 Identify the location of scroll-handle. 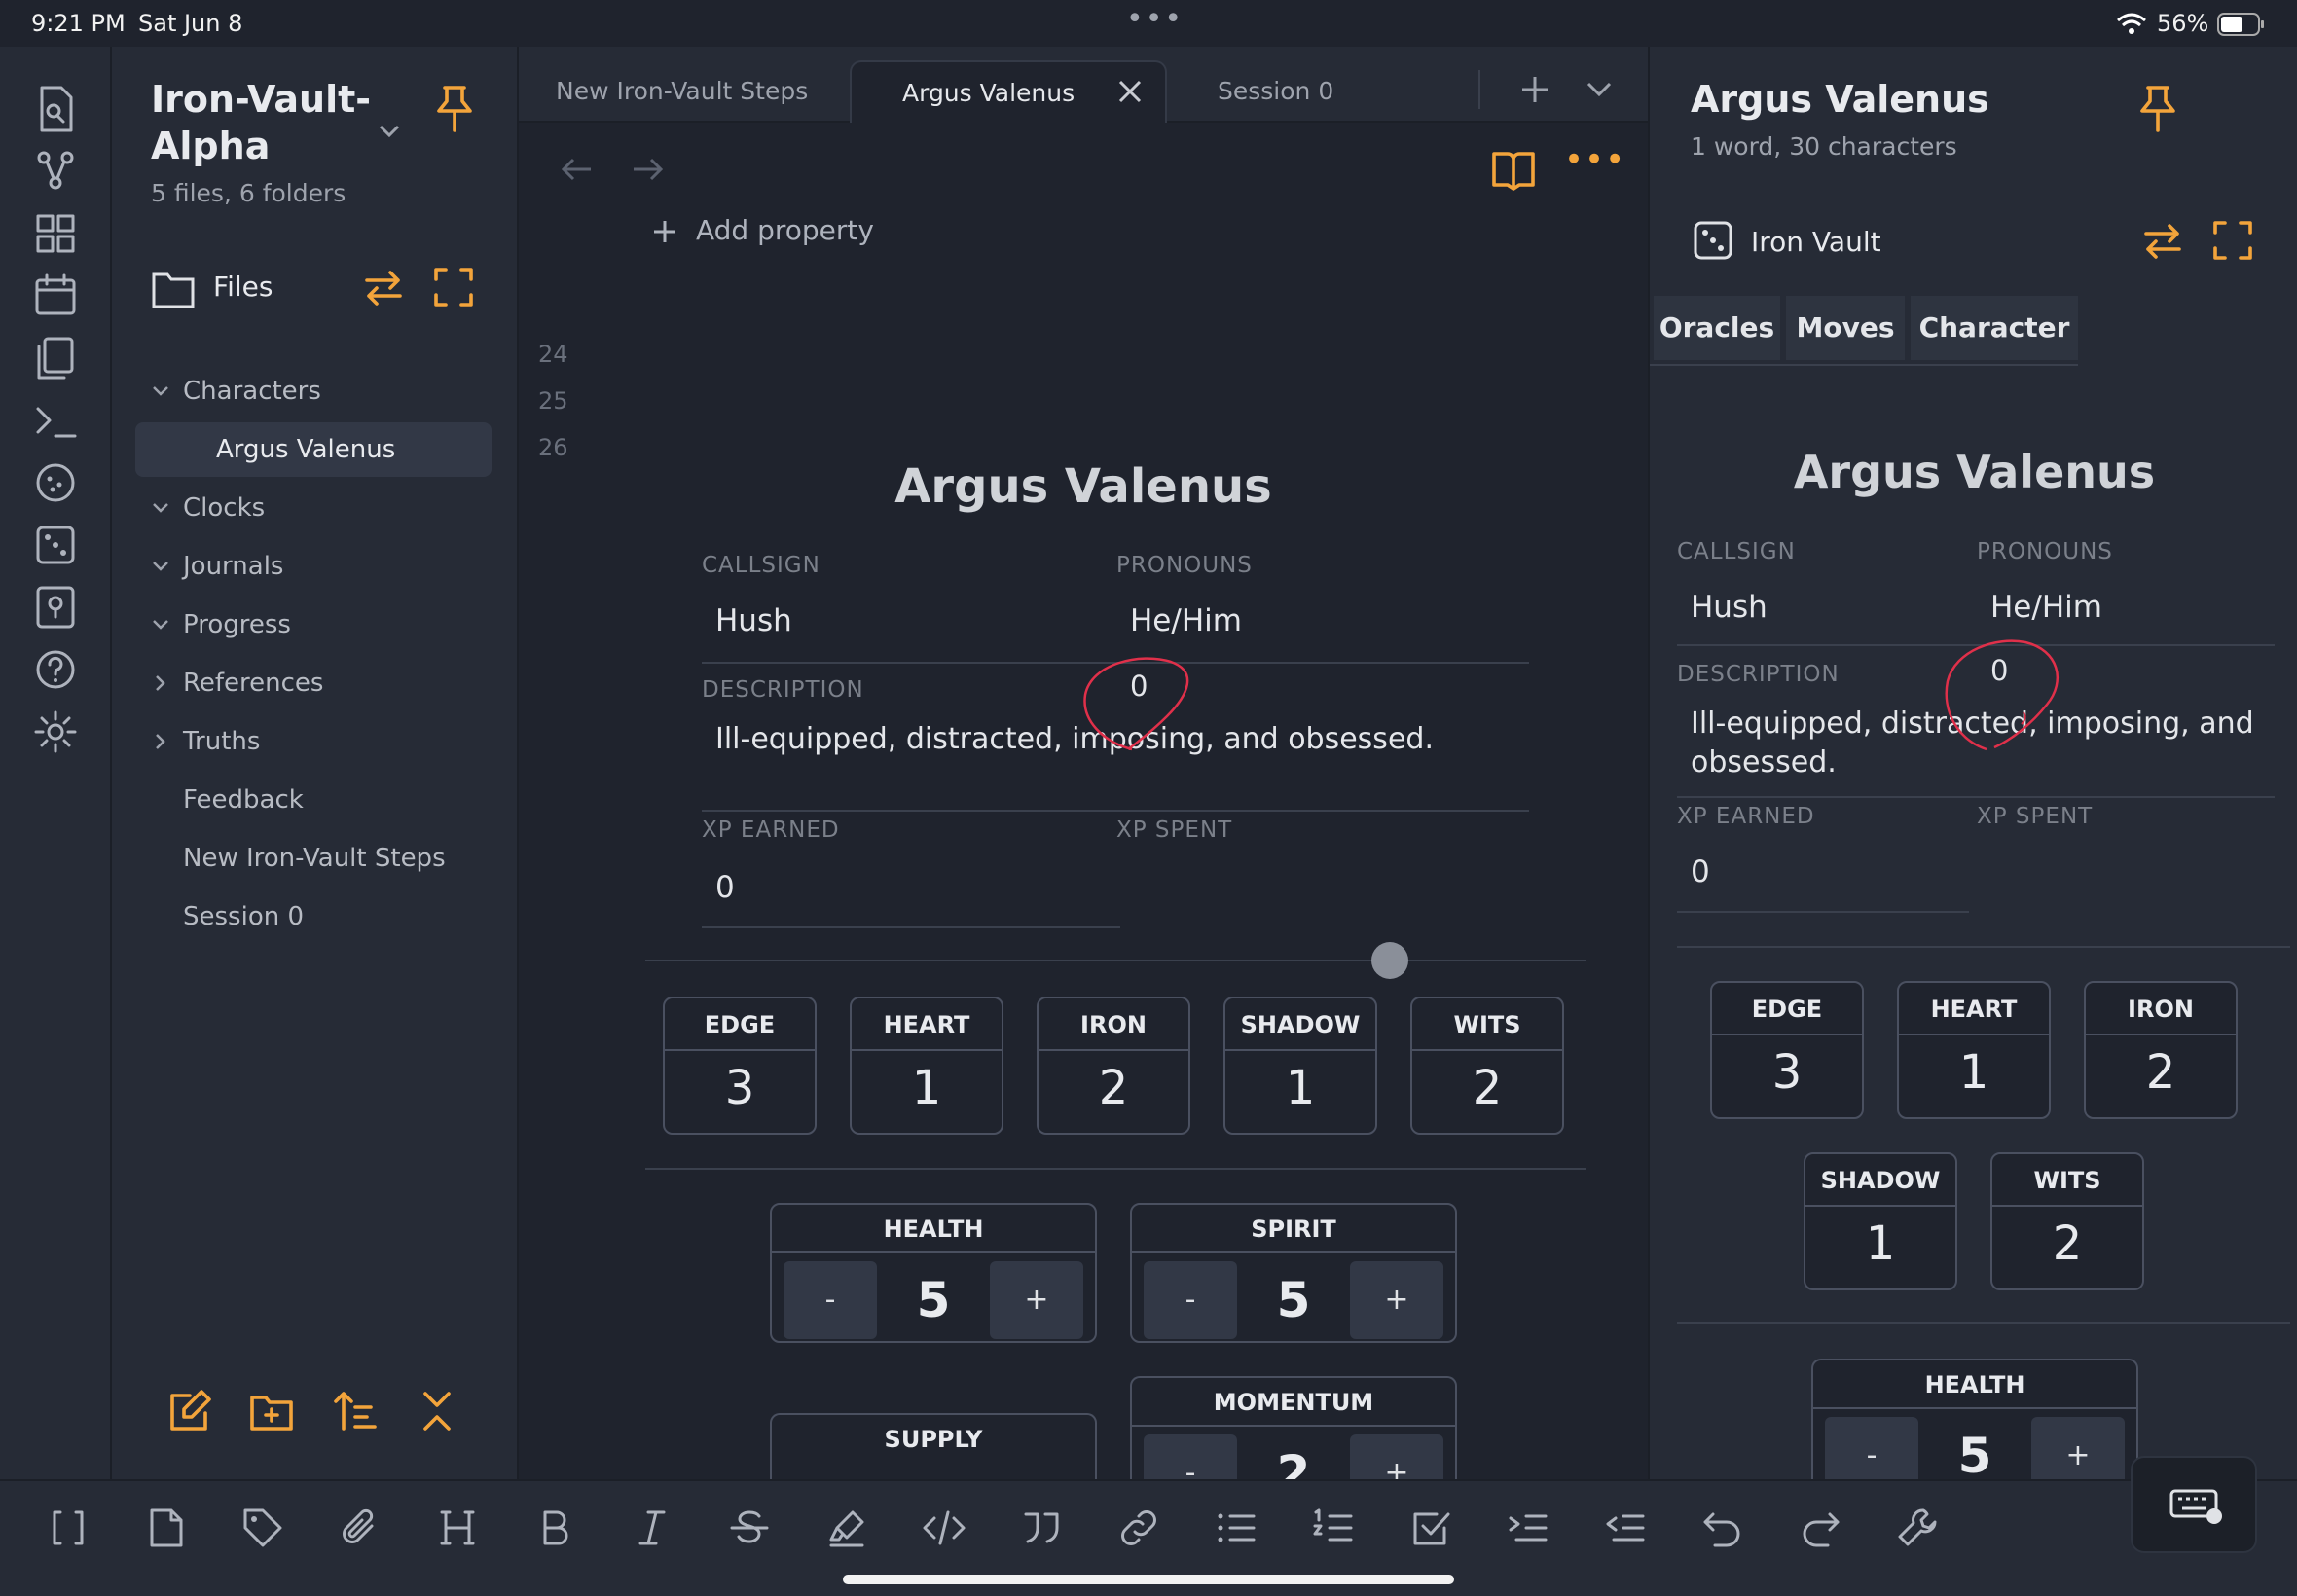
(1390, 960).